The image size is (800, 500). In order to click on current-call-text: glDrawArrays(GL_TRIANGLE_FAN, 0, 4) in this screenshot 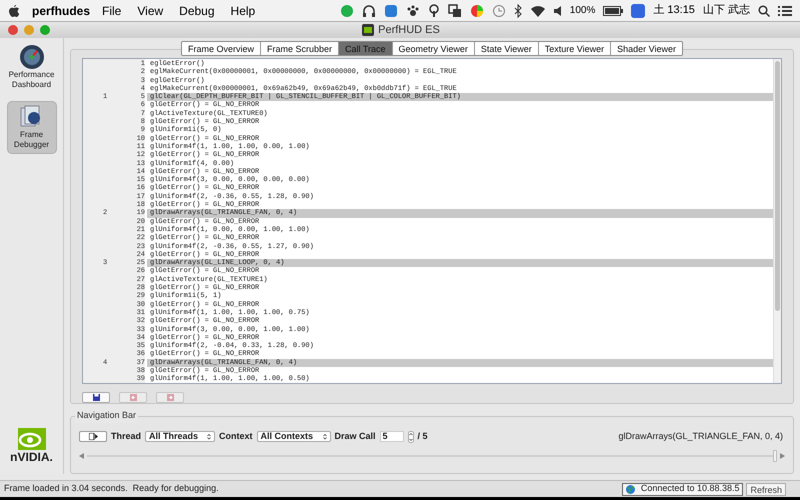, I will do `click(700, 436)`.